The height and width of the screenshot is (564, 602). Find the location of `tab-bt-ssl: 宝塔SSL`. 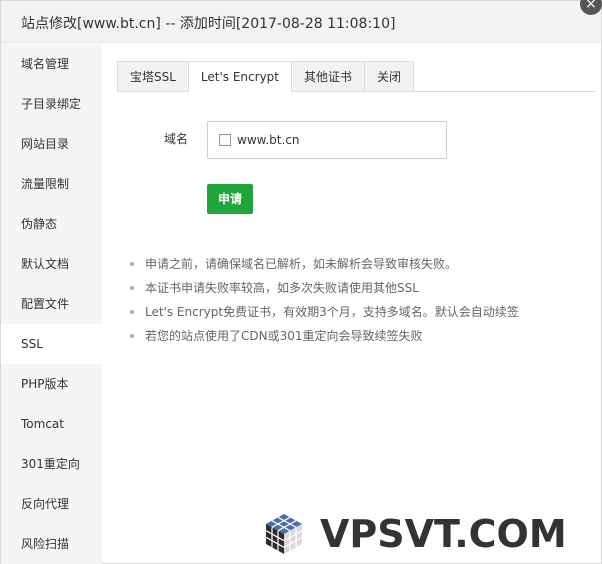

tab-bt-ssl: 宝塔SSL is located at coordinates (153, 76).